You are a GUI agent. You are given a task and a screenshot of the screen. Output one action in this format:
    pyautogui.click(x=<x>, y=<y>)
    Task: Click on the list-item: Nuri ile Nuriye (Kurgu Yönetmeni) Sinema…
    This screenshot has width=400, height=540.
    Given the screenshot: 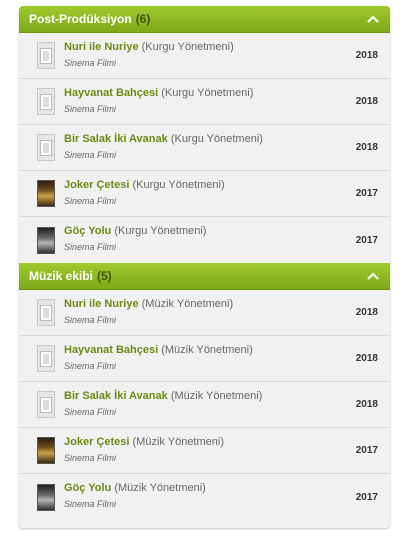 What is the action you would take?
    pyautogui.click(x=204, y=56)
    